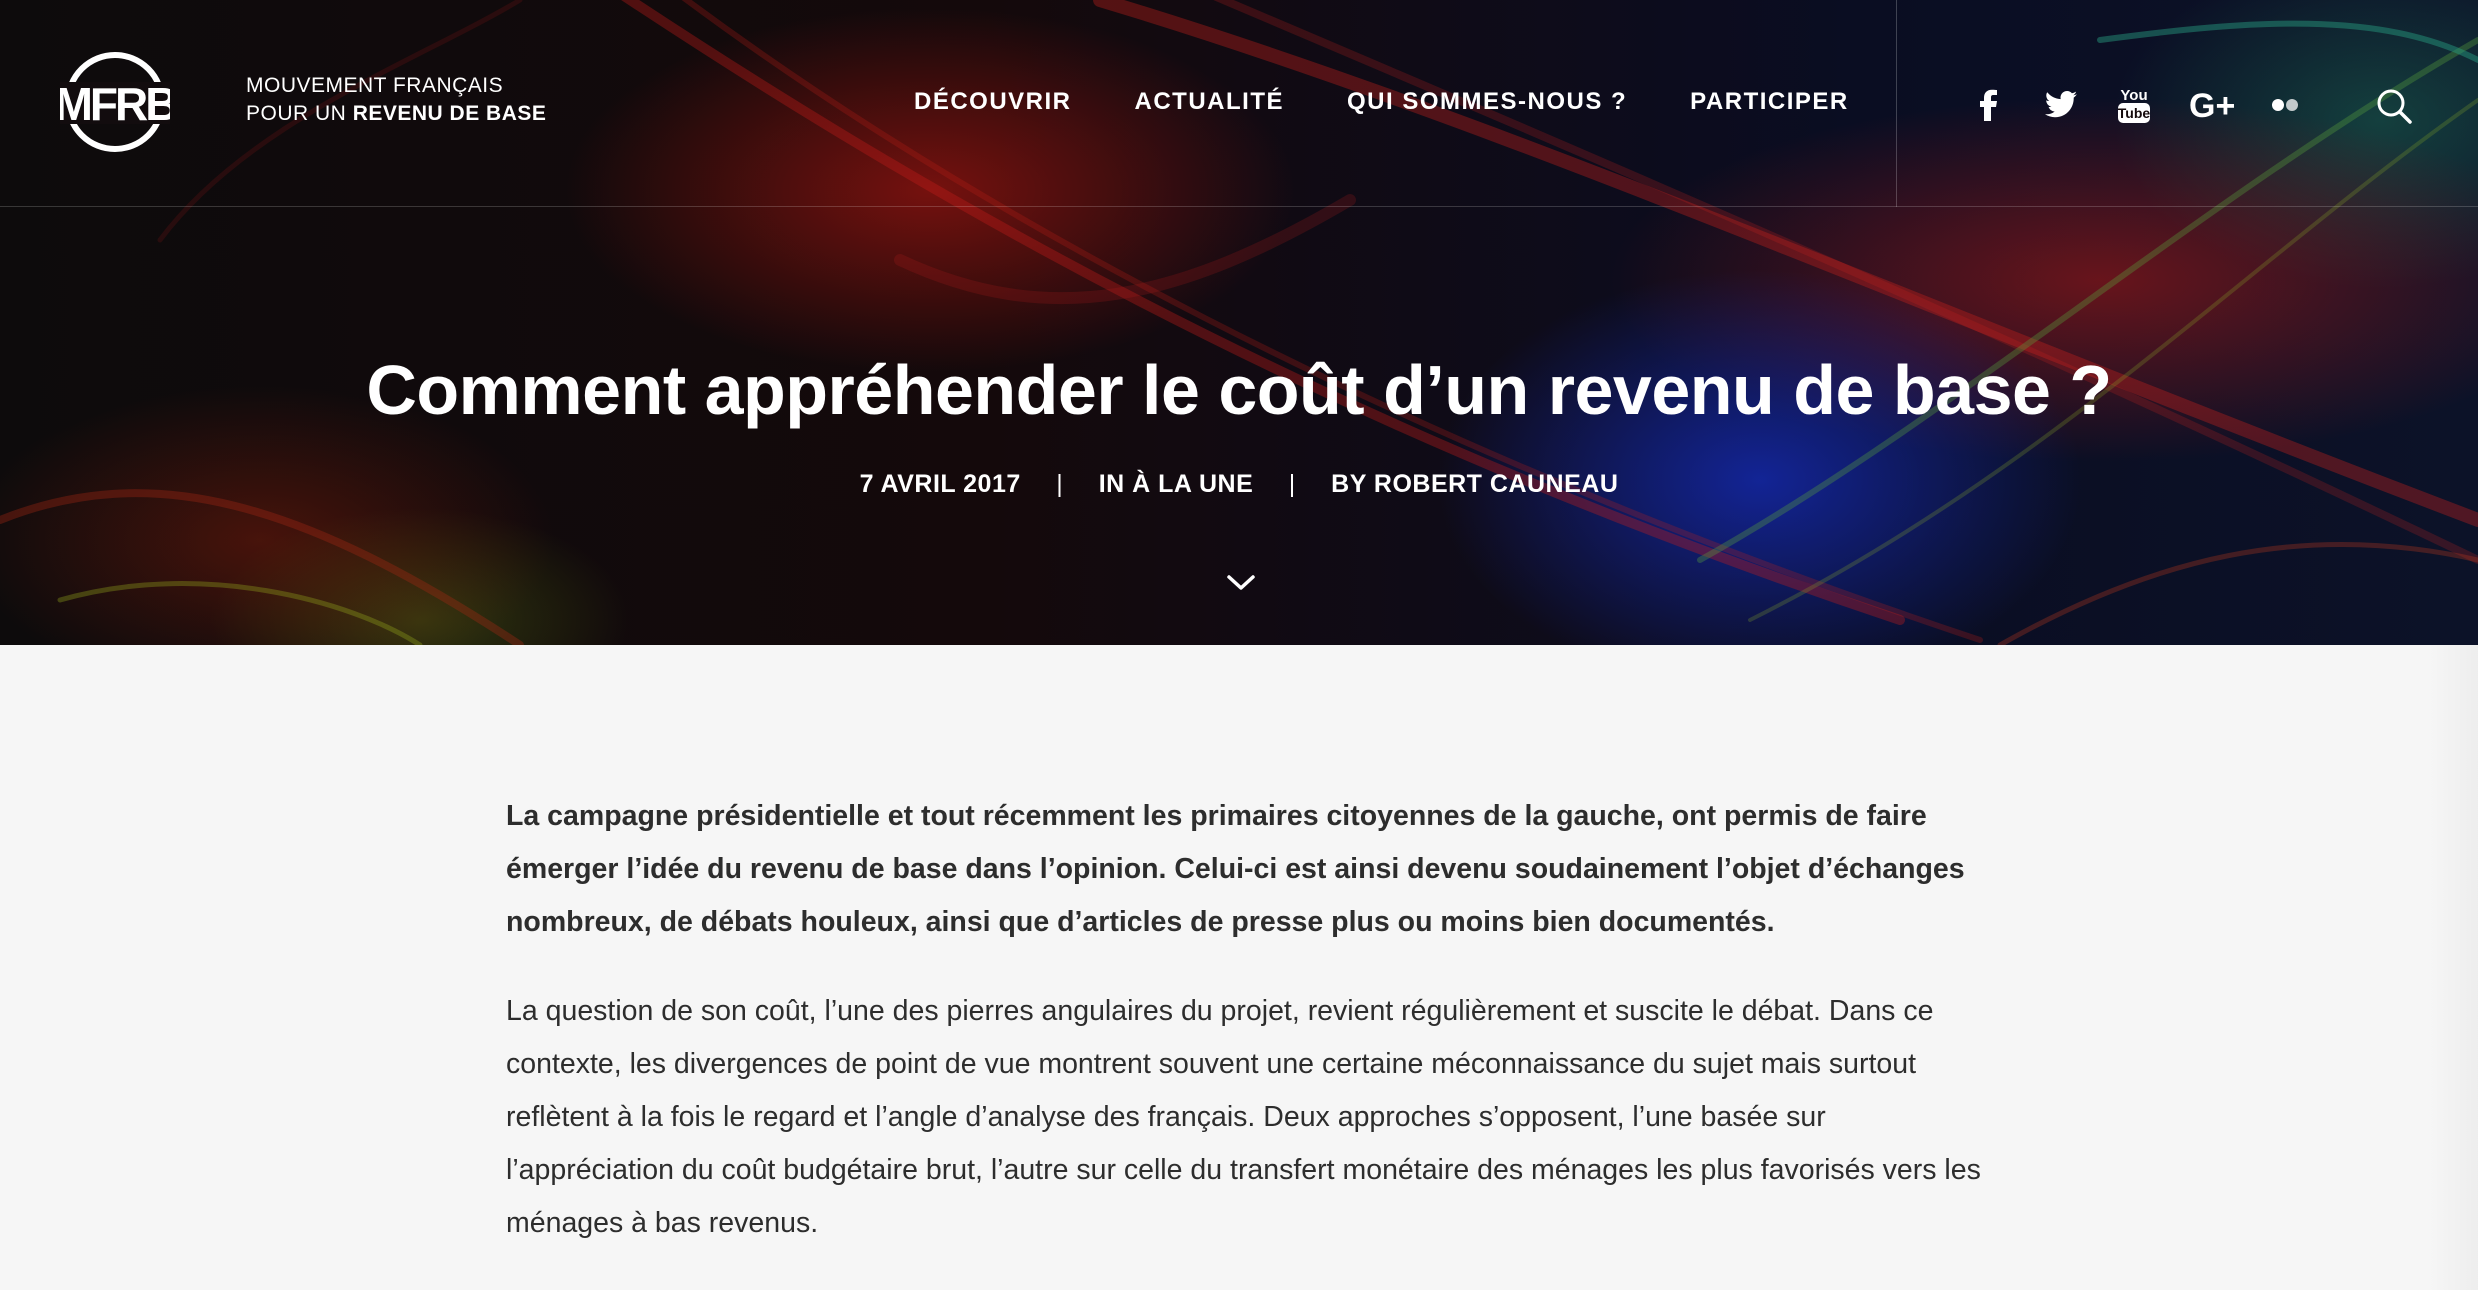 The width and height of the screenshot is (2478, 1290). I want to click on nav-item-qui-sommes-nous: QUI SOMMES-NOUS ?, so click(1487, 102).